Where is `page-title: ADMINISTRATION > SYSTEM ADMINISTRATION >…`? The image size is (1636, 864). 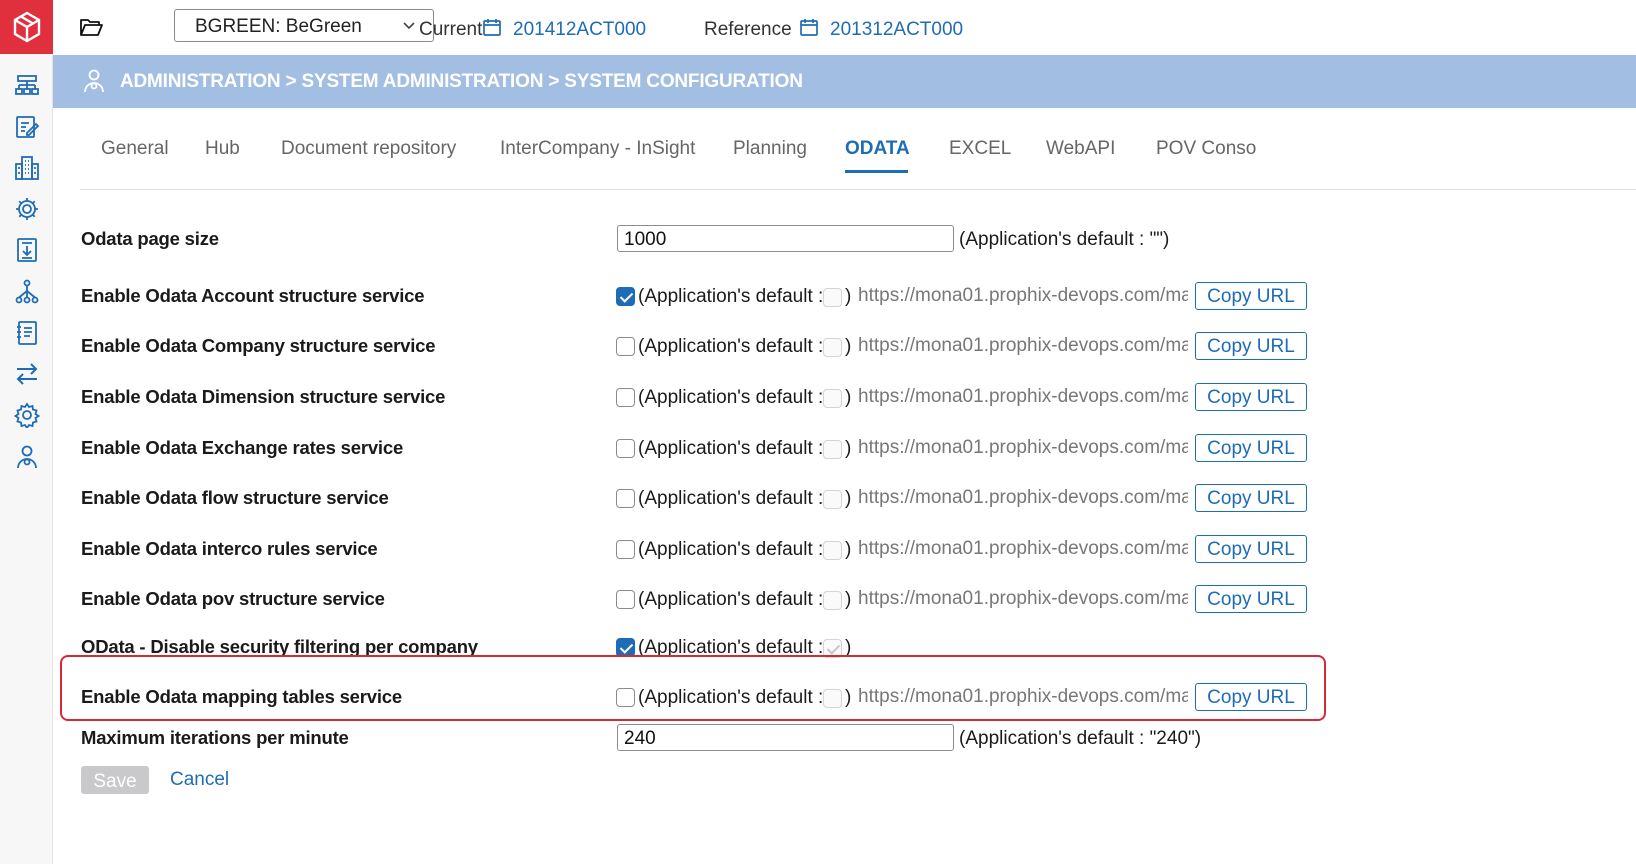 page-title: ADMINISTRATION > SYSTEM ADMINISTRATION >… is located at coordinates (461, 81).